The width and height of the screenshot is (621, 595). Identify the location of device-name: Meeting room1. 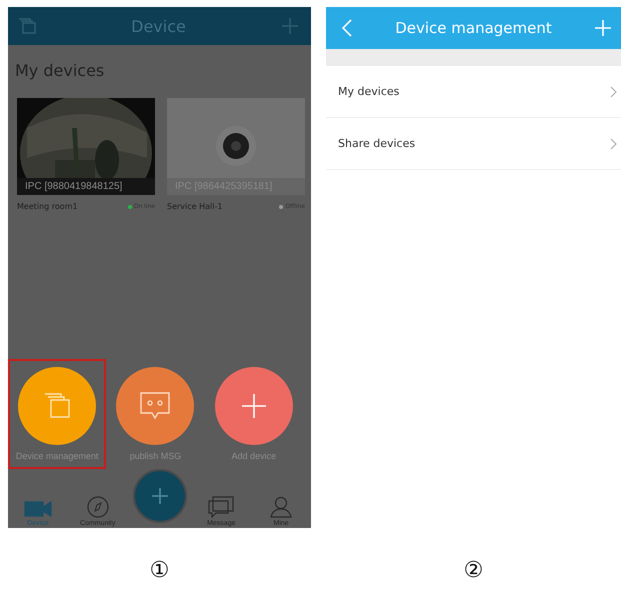
(47, 206).